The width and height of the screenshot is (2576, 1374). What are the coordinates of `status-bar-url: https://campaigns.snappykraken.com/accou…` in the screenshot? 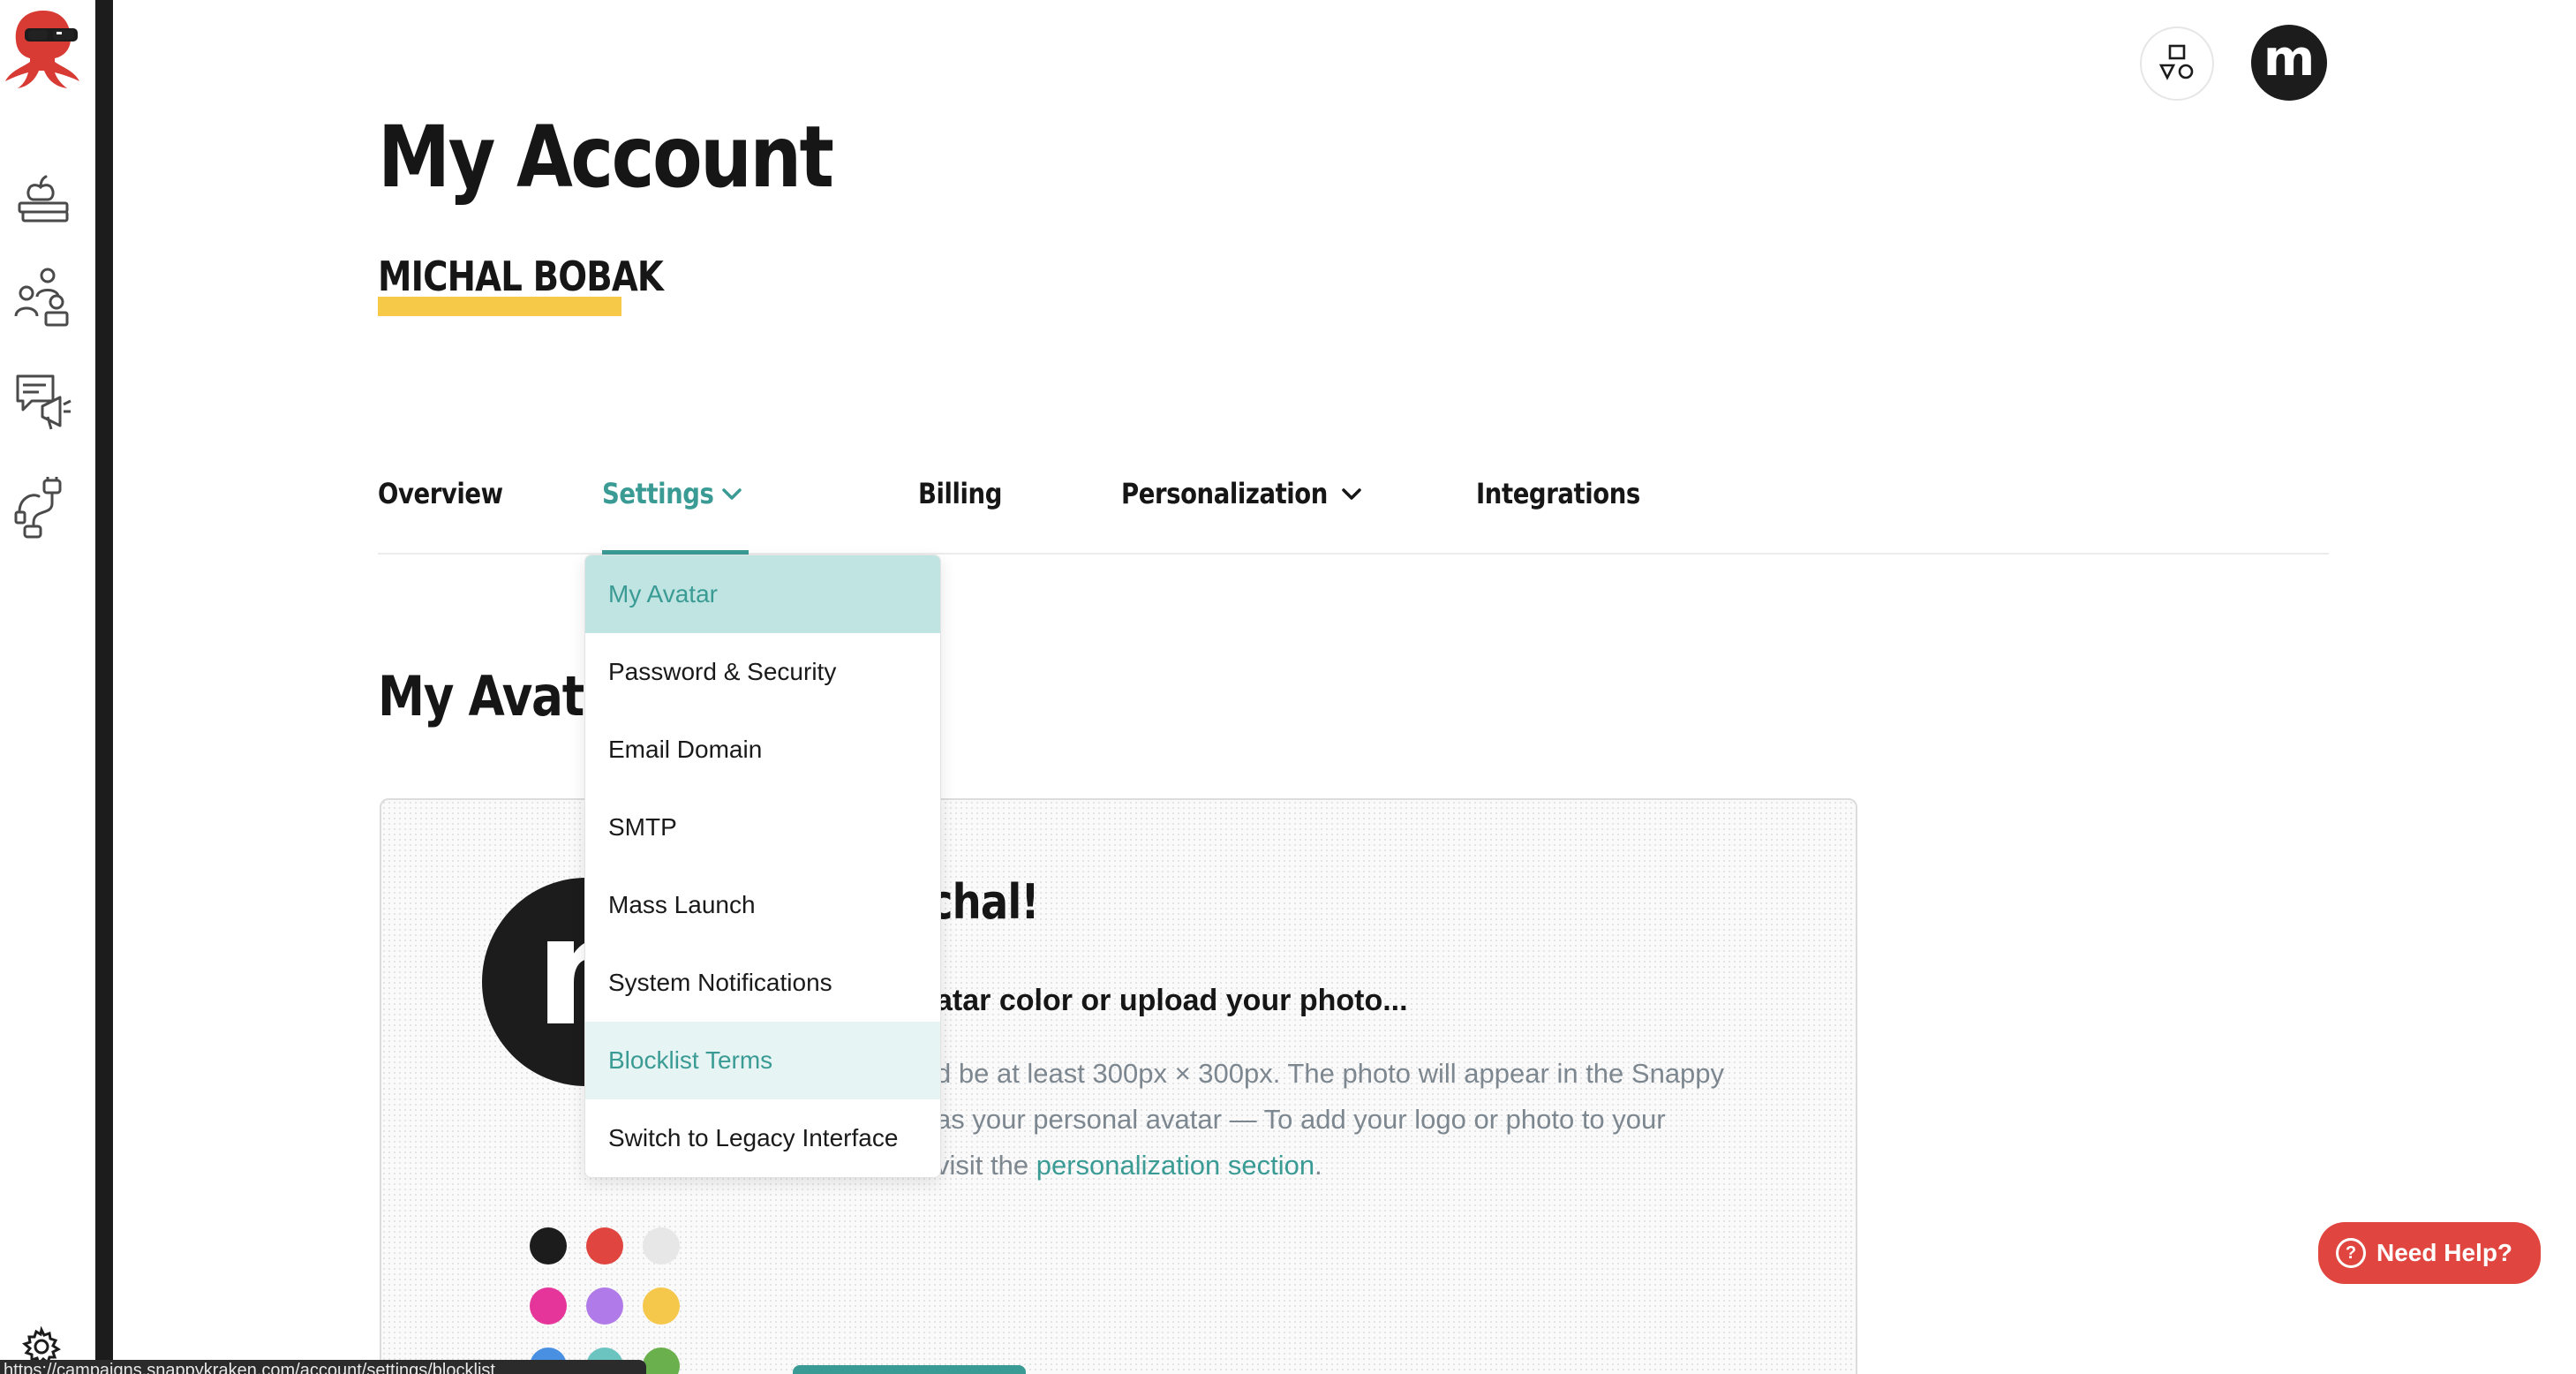 It's located at (323, 1367).